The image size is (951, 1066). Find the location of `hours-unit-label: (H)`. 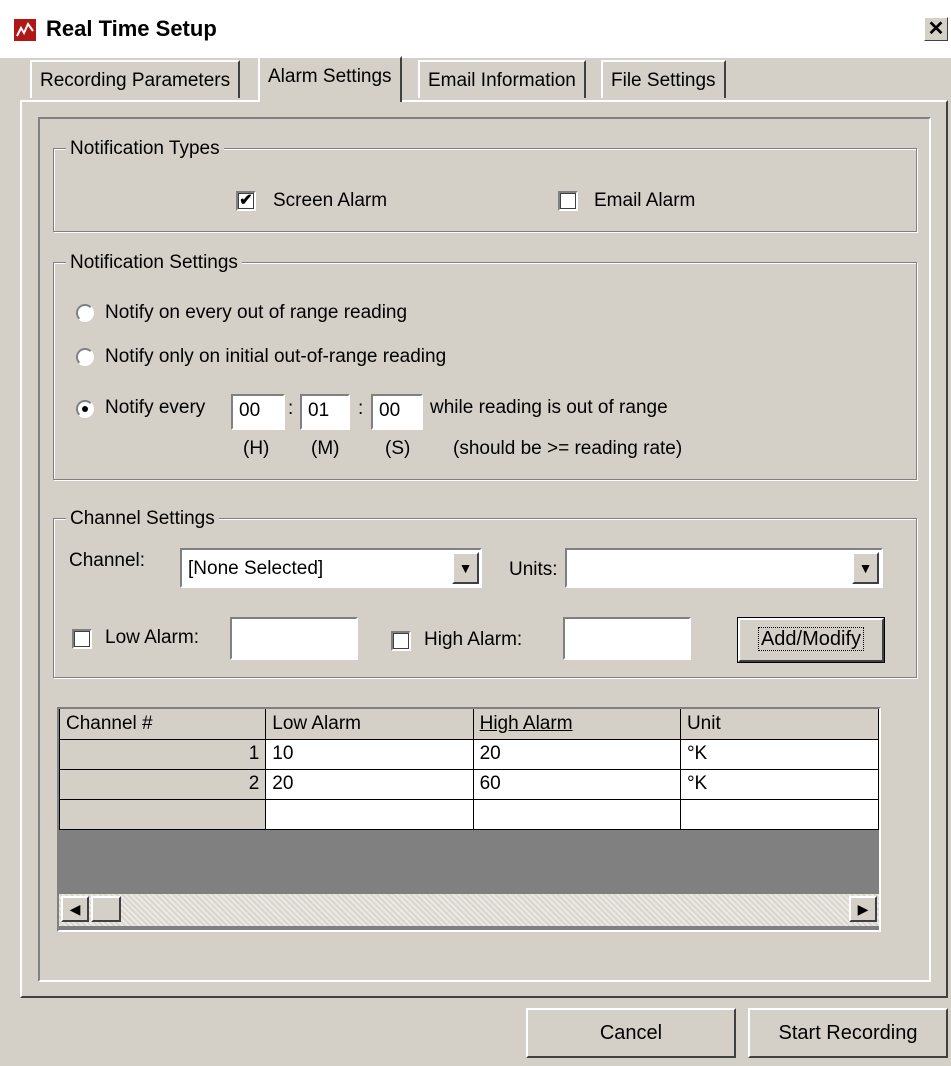

hours-unit-label: (H) is located at coordinates (256, 448).